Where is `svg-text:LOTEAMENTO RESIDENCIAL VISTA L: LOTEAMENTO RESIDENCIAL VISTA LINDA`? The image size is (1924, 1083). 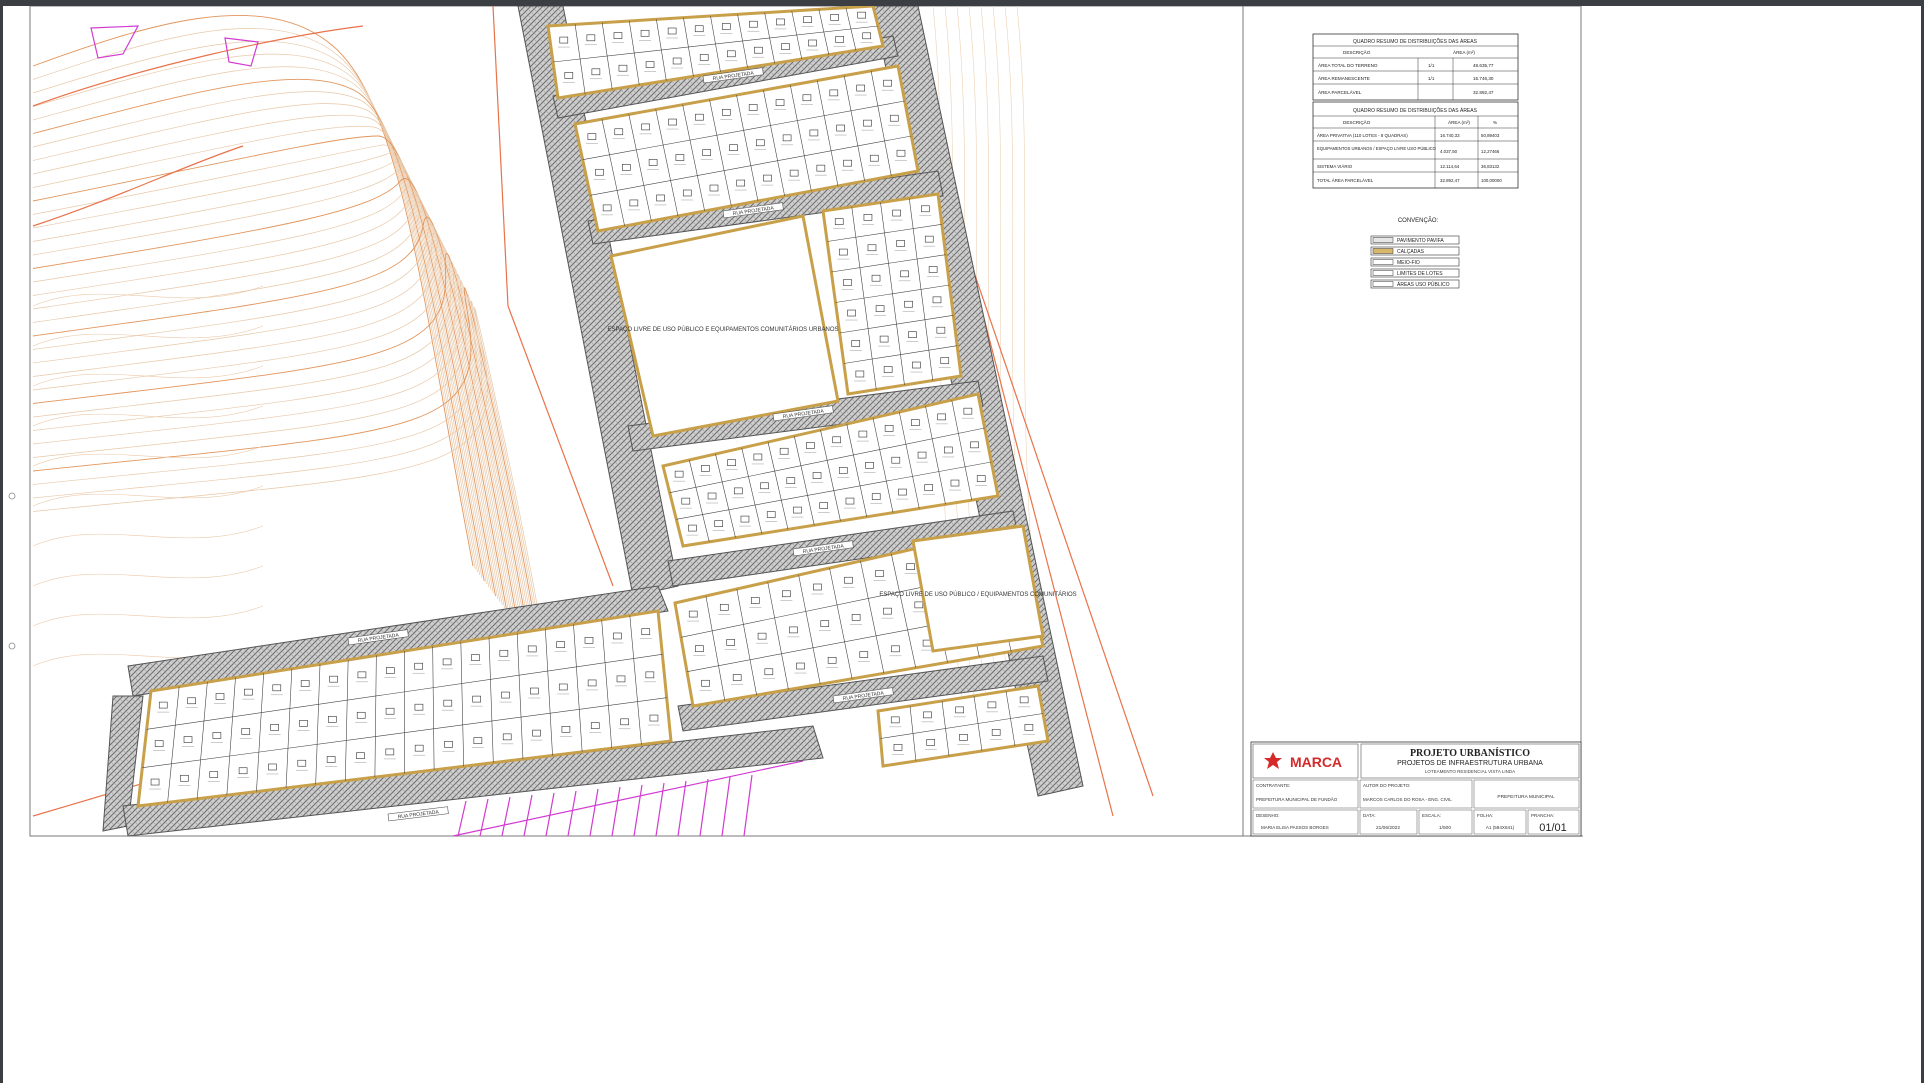 svg-text:LOTEAMENTO RESIDENCIAL VISTA L: LOTEAMENTO RESIDENCIAL VISTA LINDA is located at coordinates (1470, 771).